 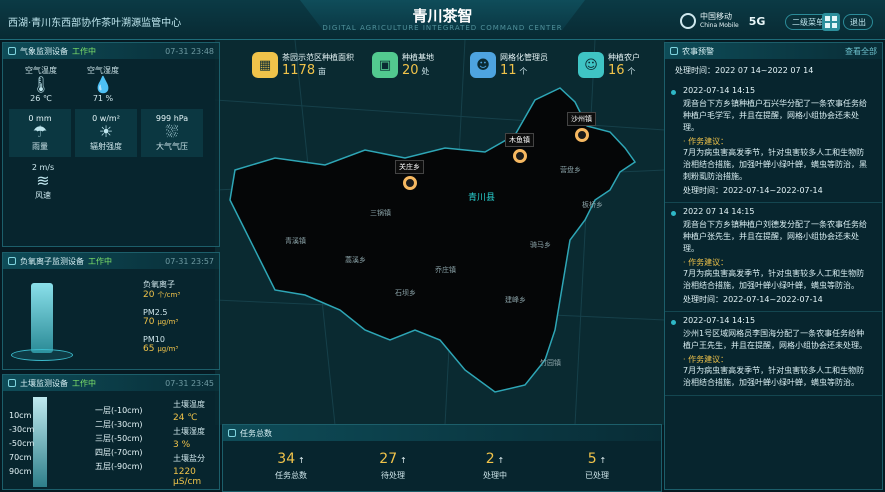 I want to click on air-temperature: 空气温度 🌡 26 ℃, so click(x=41, y=84).